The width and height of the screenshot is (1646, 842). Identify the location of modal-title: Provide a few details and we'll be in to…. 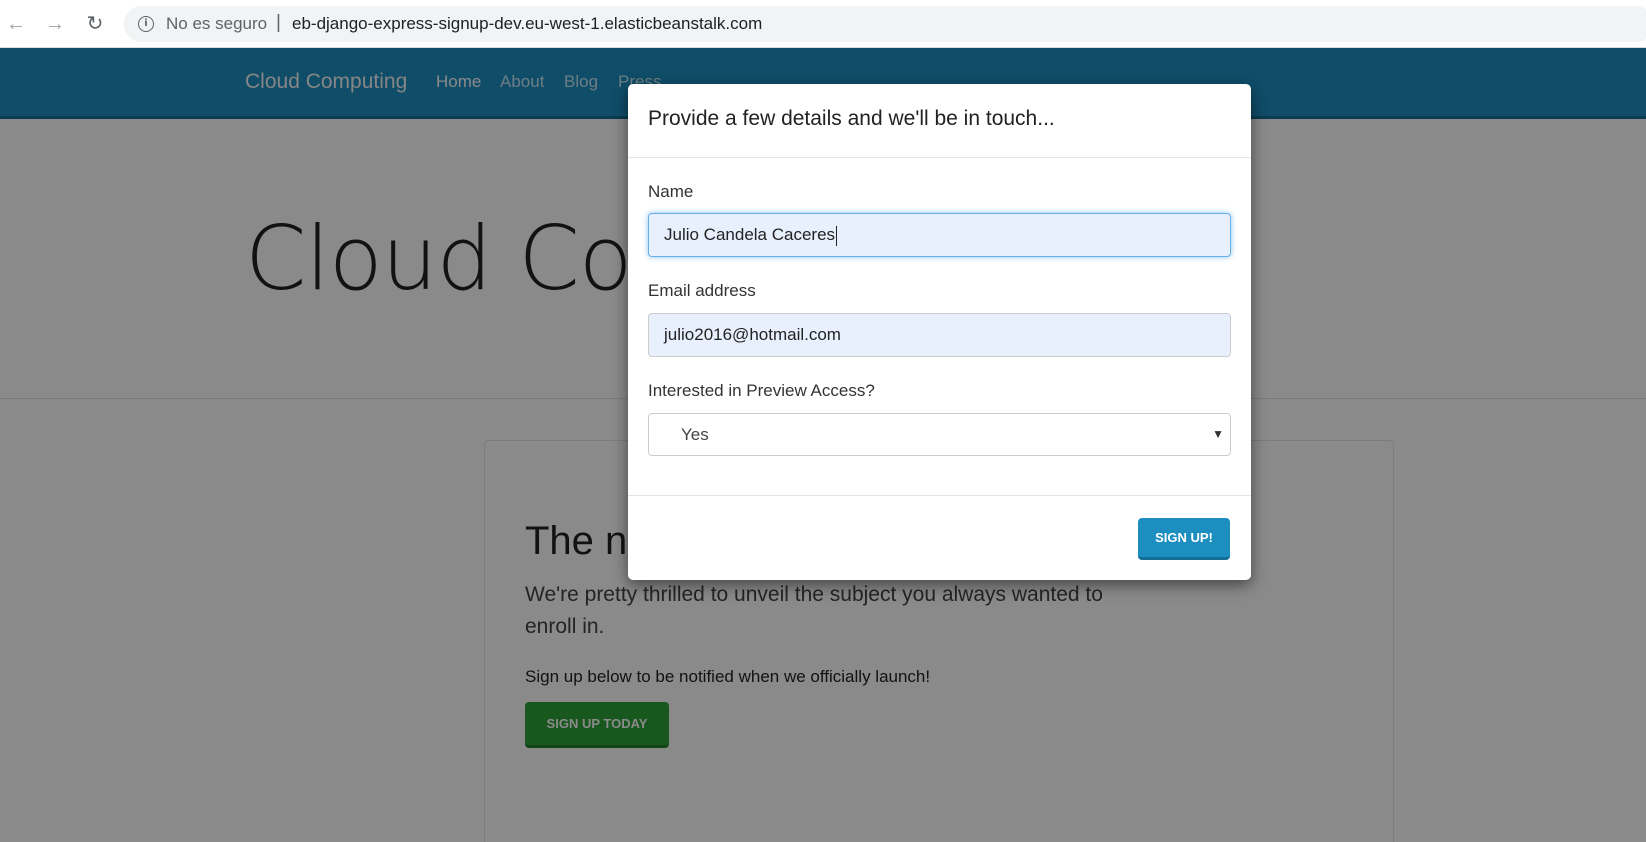
(851, 118).